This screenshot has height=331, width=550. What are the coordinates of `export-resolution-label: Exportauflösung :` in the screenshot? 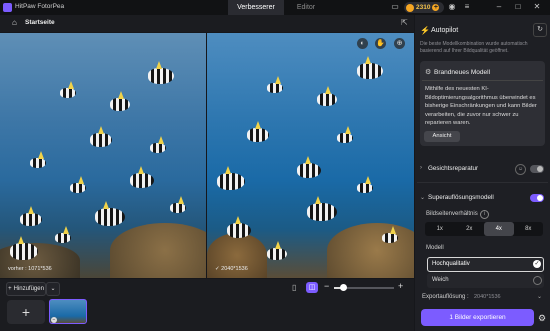 It's located at (445, 297).